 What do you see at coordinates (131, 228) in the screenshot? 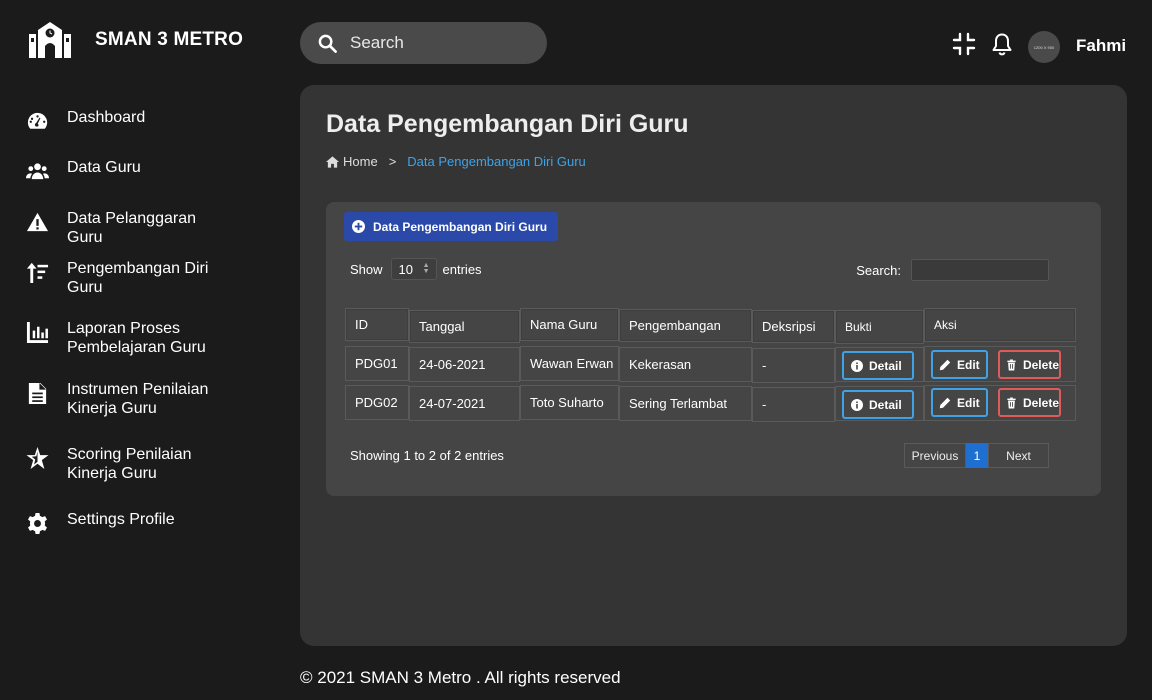
I see `sidebar-item-label: Data Pelanggaran Guru` at bounding box center [131, 228].